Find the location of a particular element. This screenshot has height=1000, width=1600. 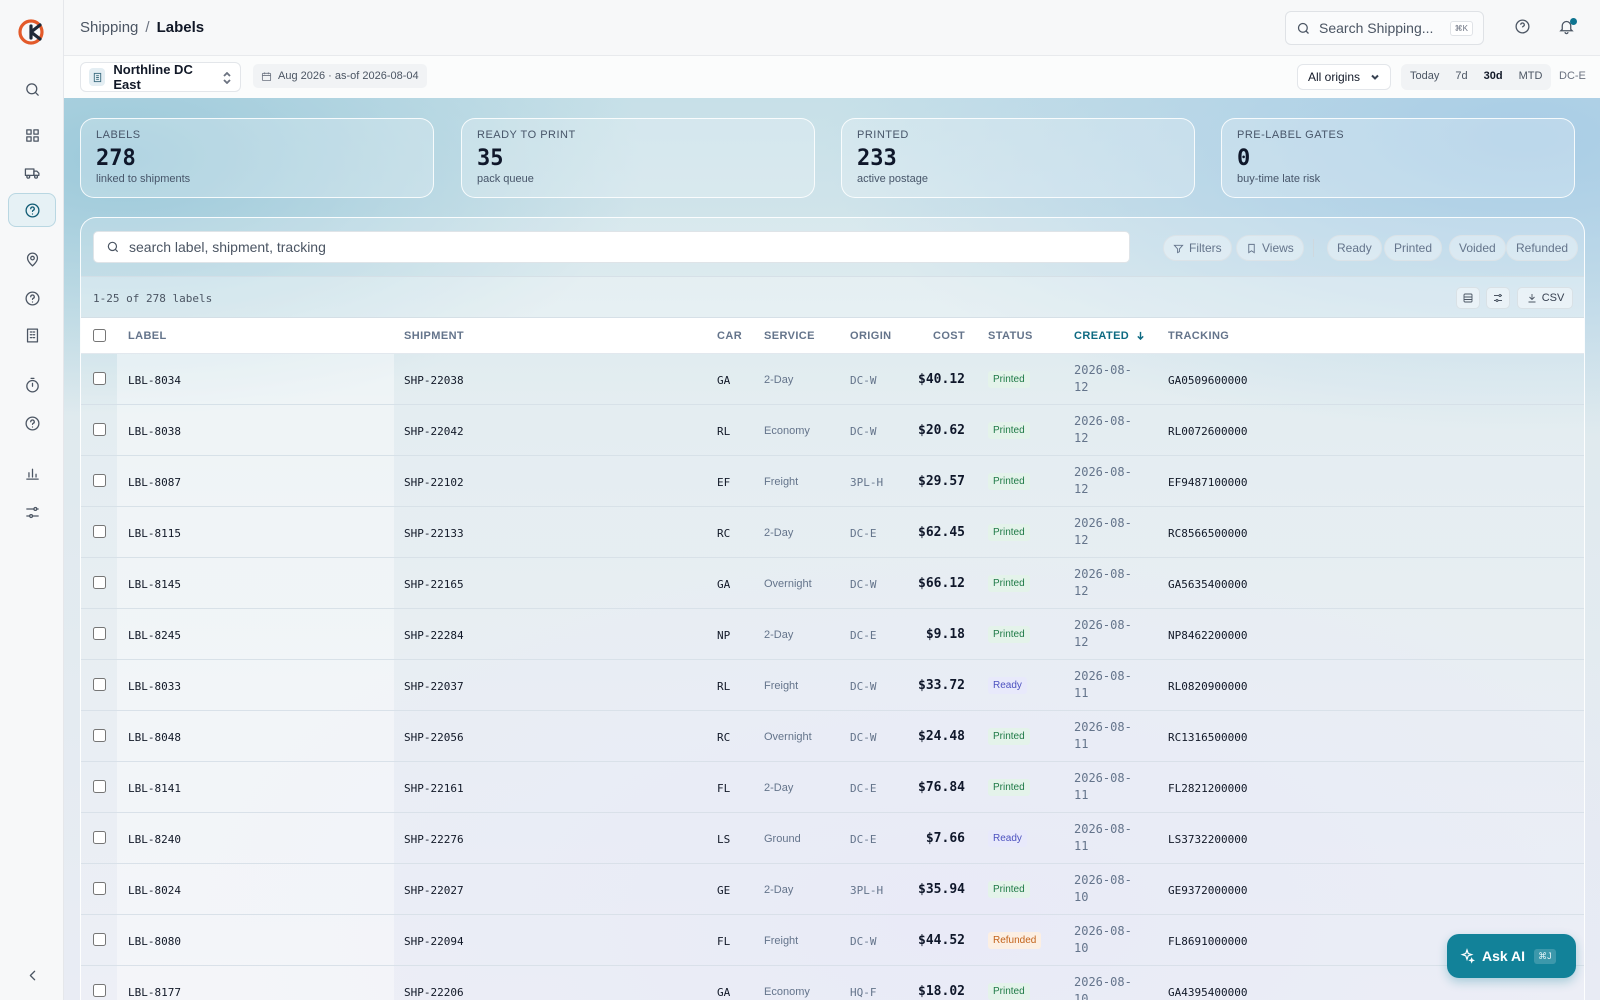

origin-select: All origins is located at coordinates (1344, 77).